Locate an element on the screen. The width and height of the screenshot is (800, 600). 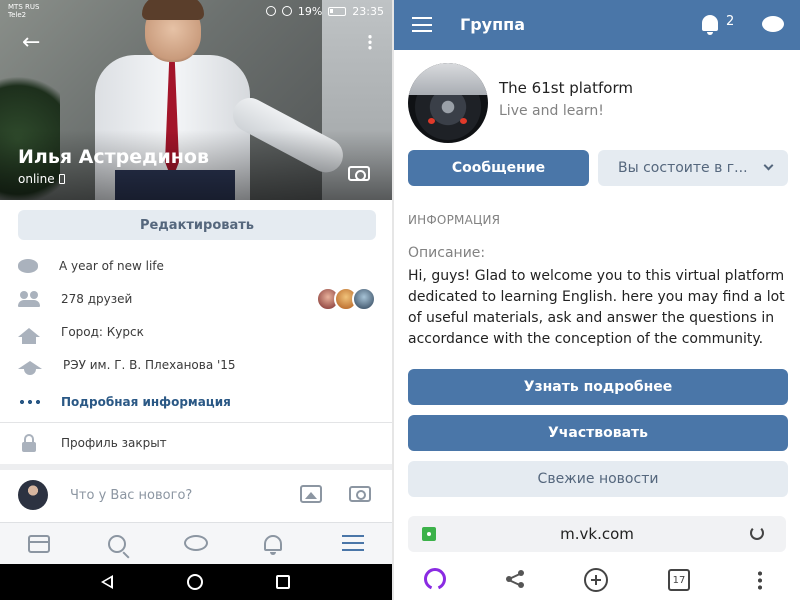
menu-tab-icon is located at coordinates (353, 543).